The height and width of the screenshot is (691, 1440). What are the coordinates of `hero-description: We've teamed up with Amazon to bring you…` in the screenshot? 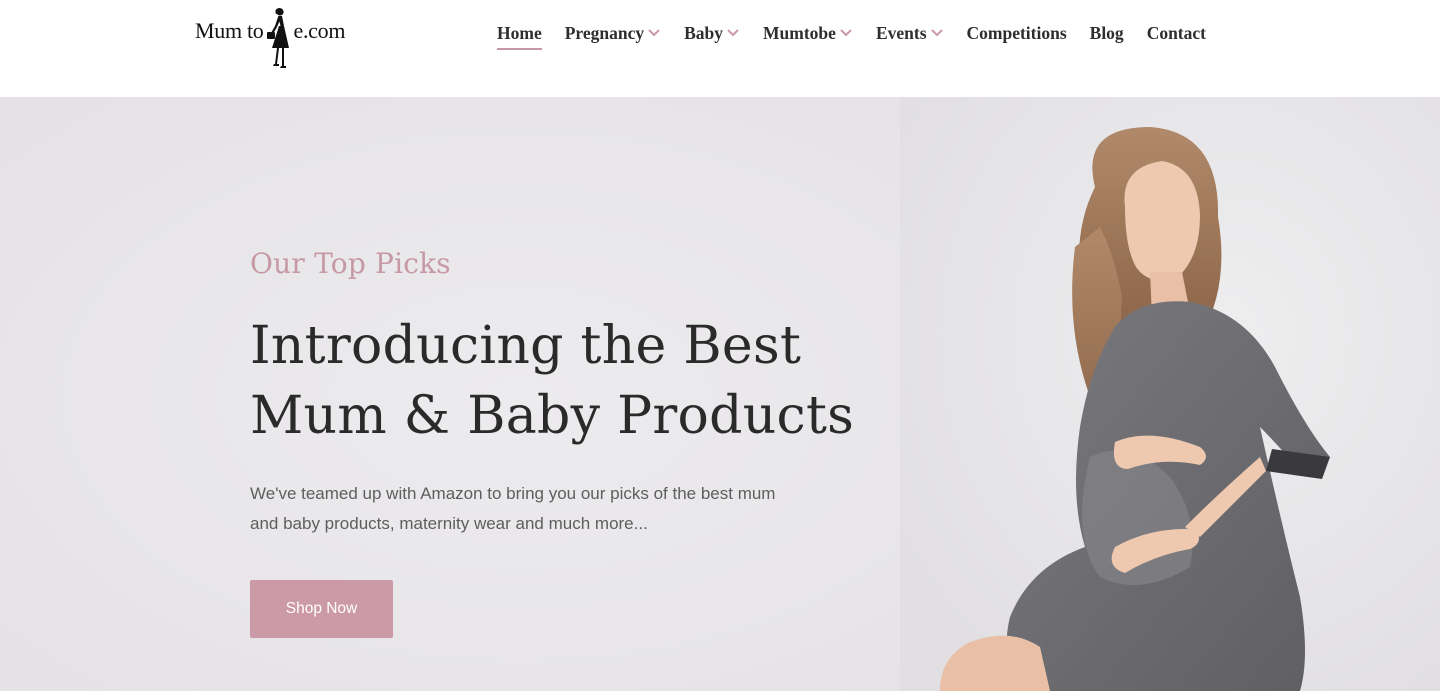 It's located at (540, 509).